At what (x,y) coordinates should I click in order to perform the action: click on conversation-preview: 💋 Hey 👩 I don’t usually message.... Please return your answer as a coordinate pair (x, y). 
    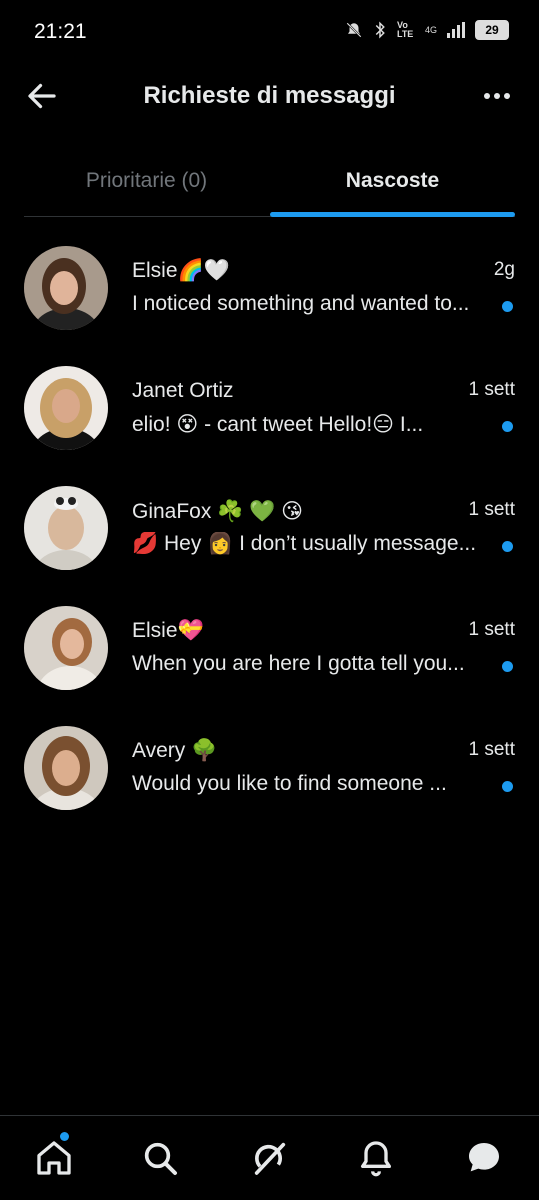
    Looking at the image, I should click on (304, 543).